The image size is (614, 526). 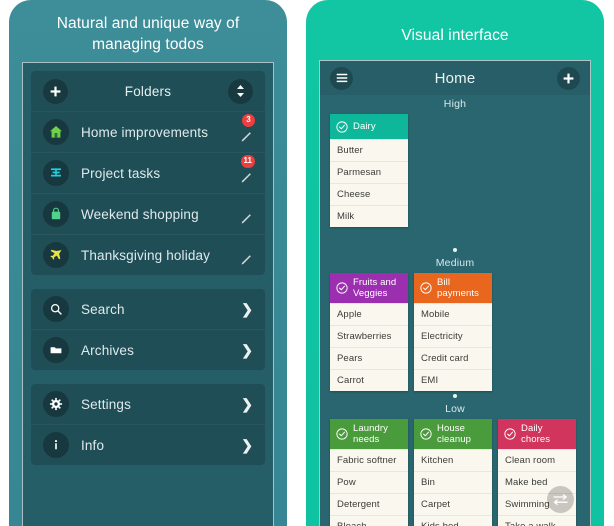 I want to click on left-promo-line1: Natural and unique way of, so click(x=148, y=23).